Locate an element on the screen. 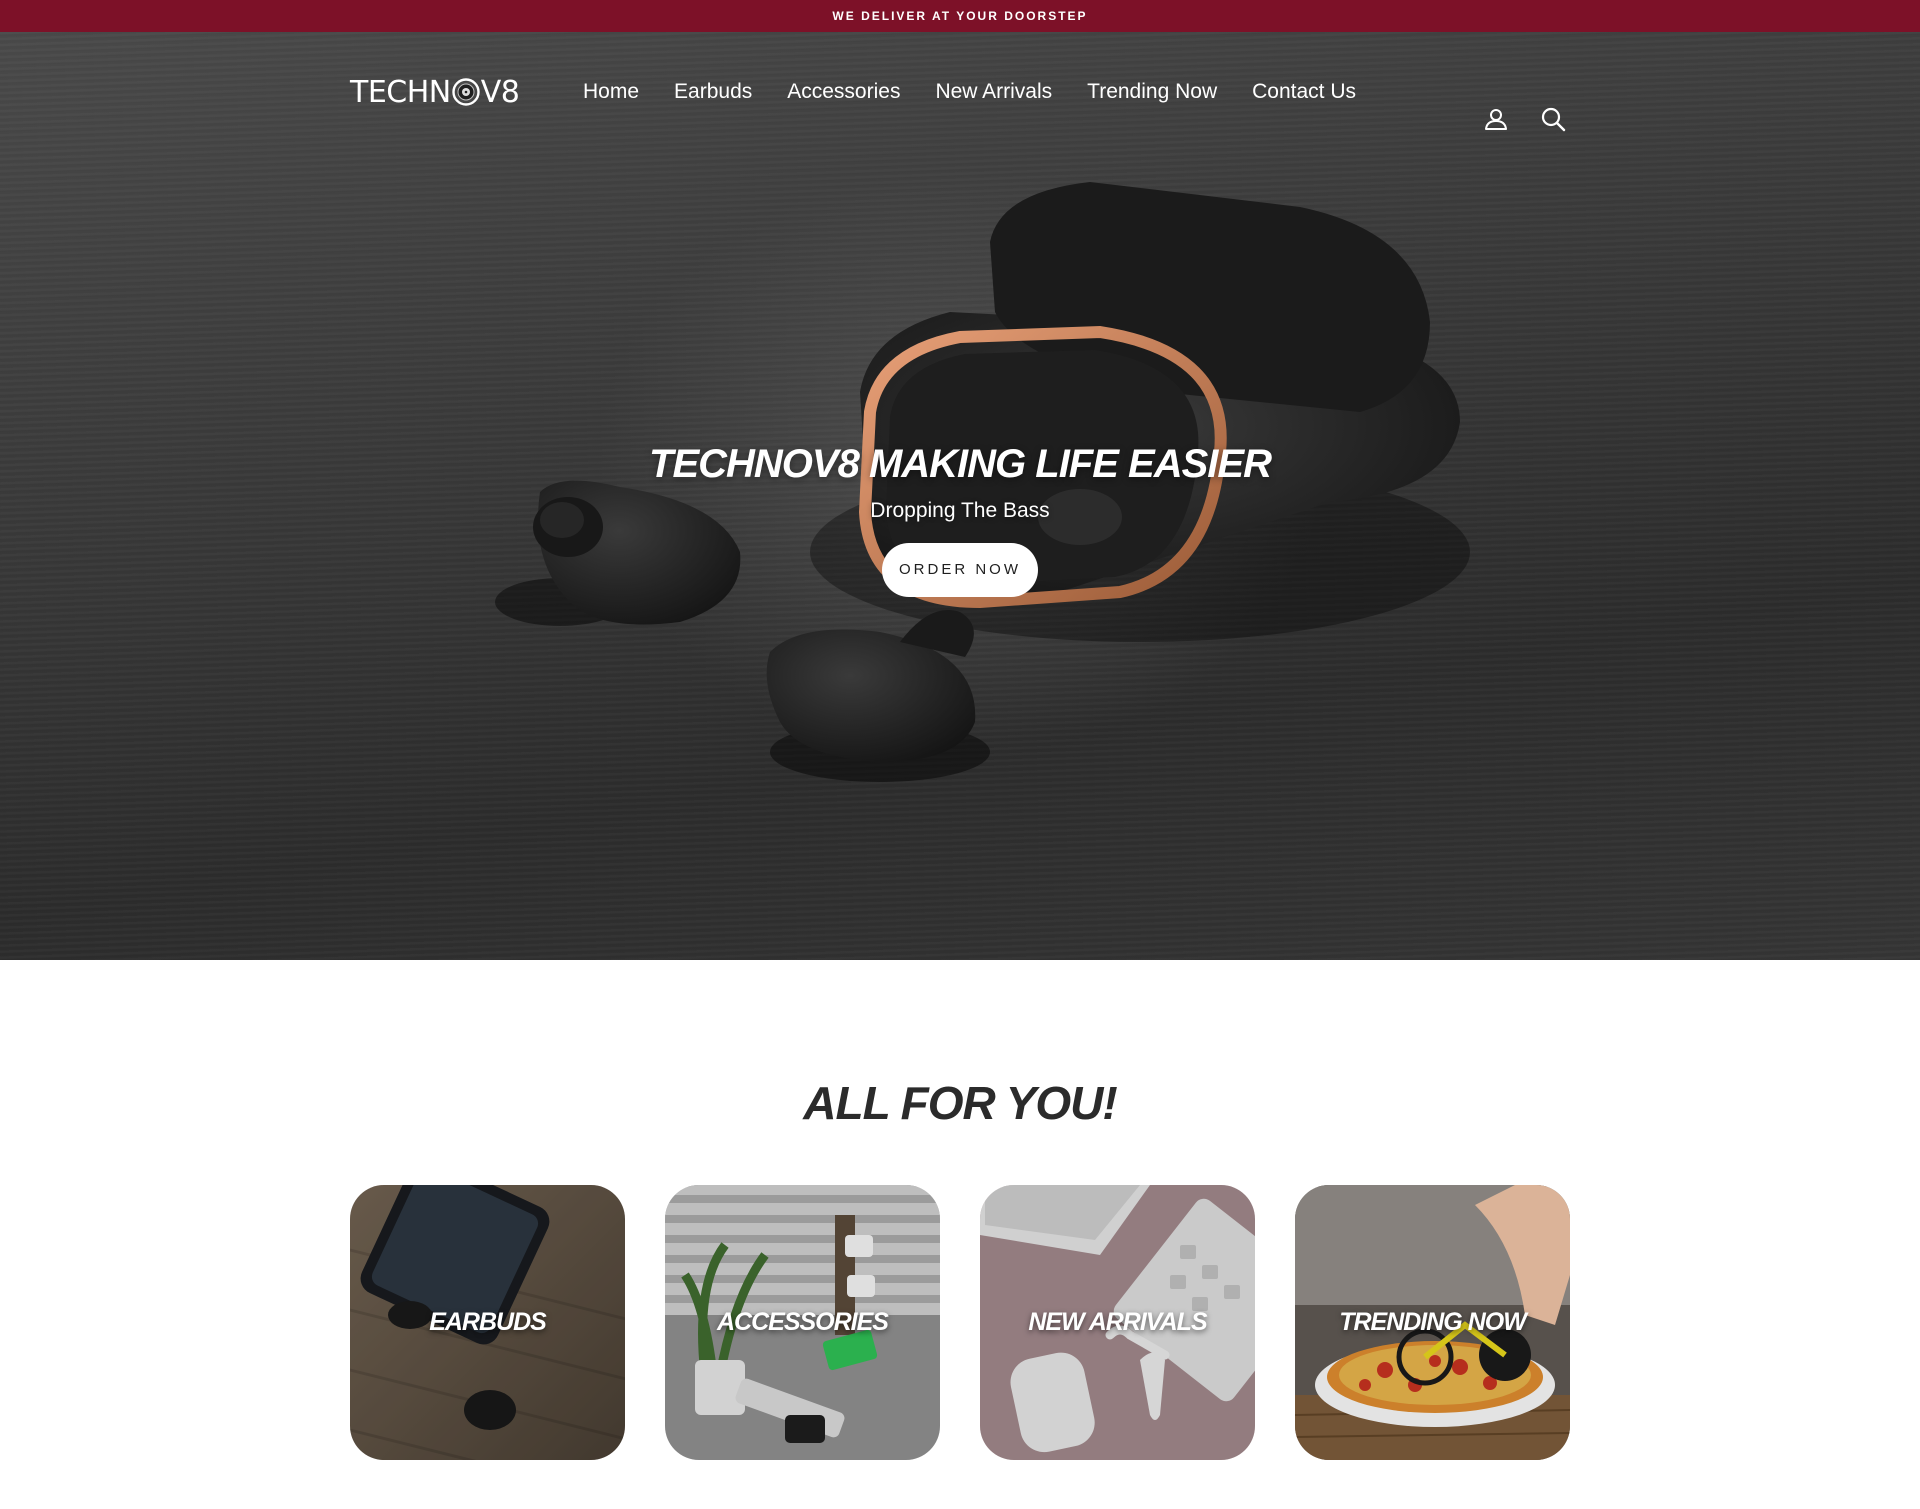 Image resolution: width=1920 pixels, height=1509 pixels. nav-new-arrivals: New Arrivals is located at coordinates (993, 92).